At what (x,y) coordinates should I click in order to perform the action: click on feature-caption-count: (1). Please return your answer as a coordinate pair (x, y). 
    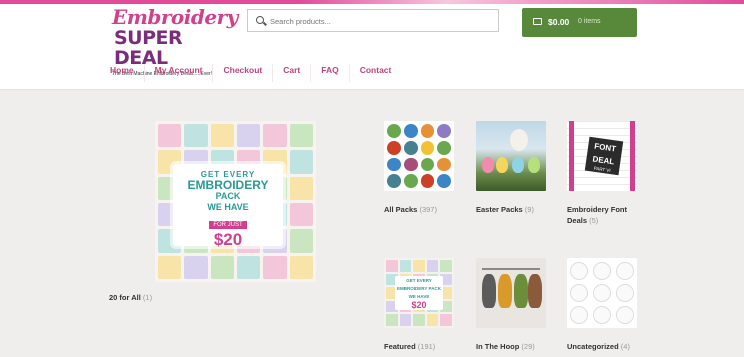
    Looking at the image, I should click on (147, 297).